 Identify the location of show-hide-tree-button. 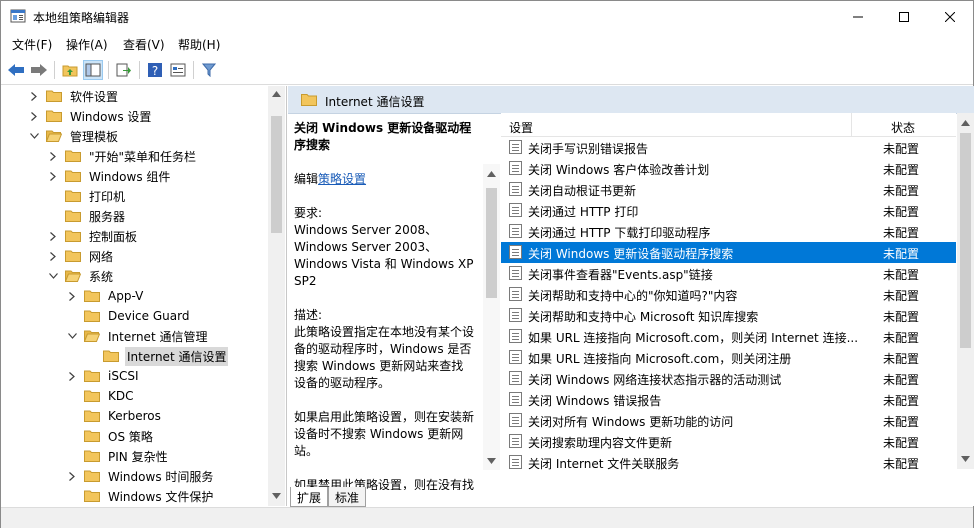
(93, 70).